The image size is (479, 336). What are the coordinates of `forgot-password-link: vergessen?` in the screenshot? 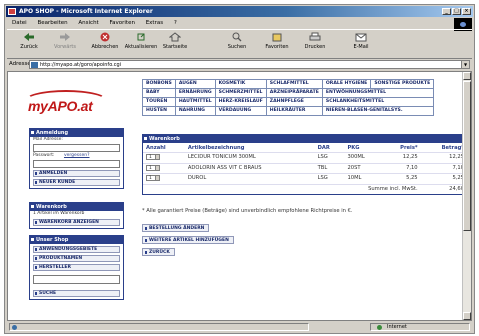 It's located at (77, 155).